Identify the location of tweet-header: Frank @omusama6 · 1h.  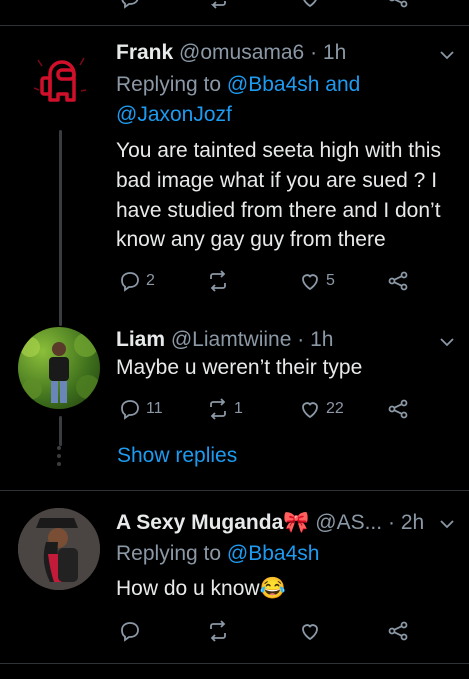
(231, 53).